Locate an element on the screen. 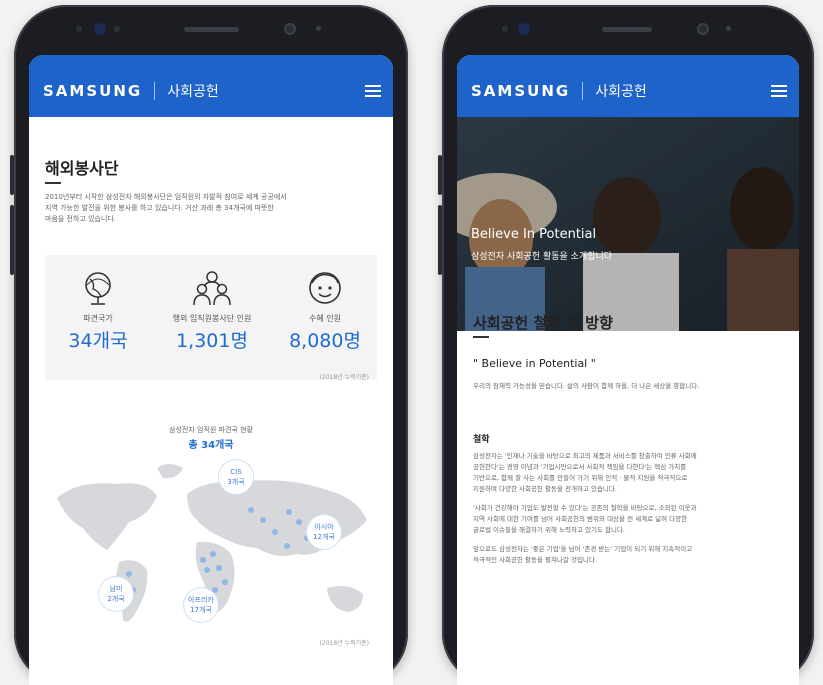  hero-banner: Believe In Potential 삼성전자 사회공헌 활동을 소개합니다 is located at coordinates (628, 224).